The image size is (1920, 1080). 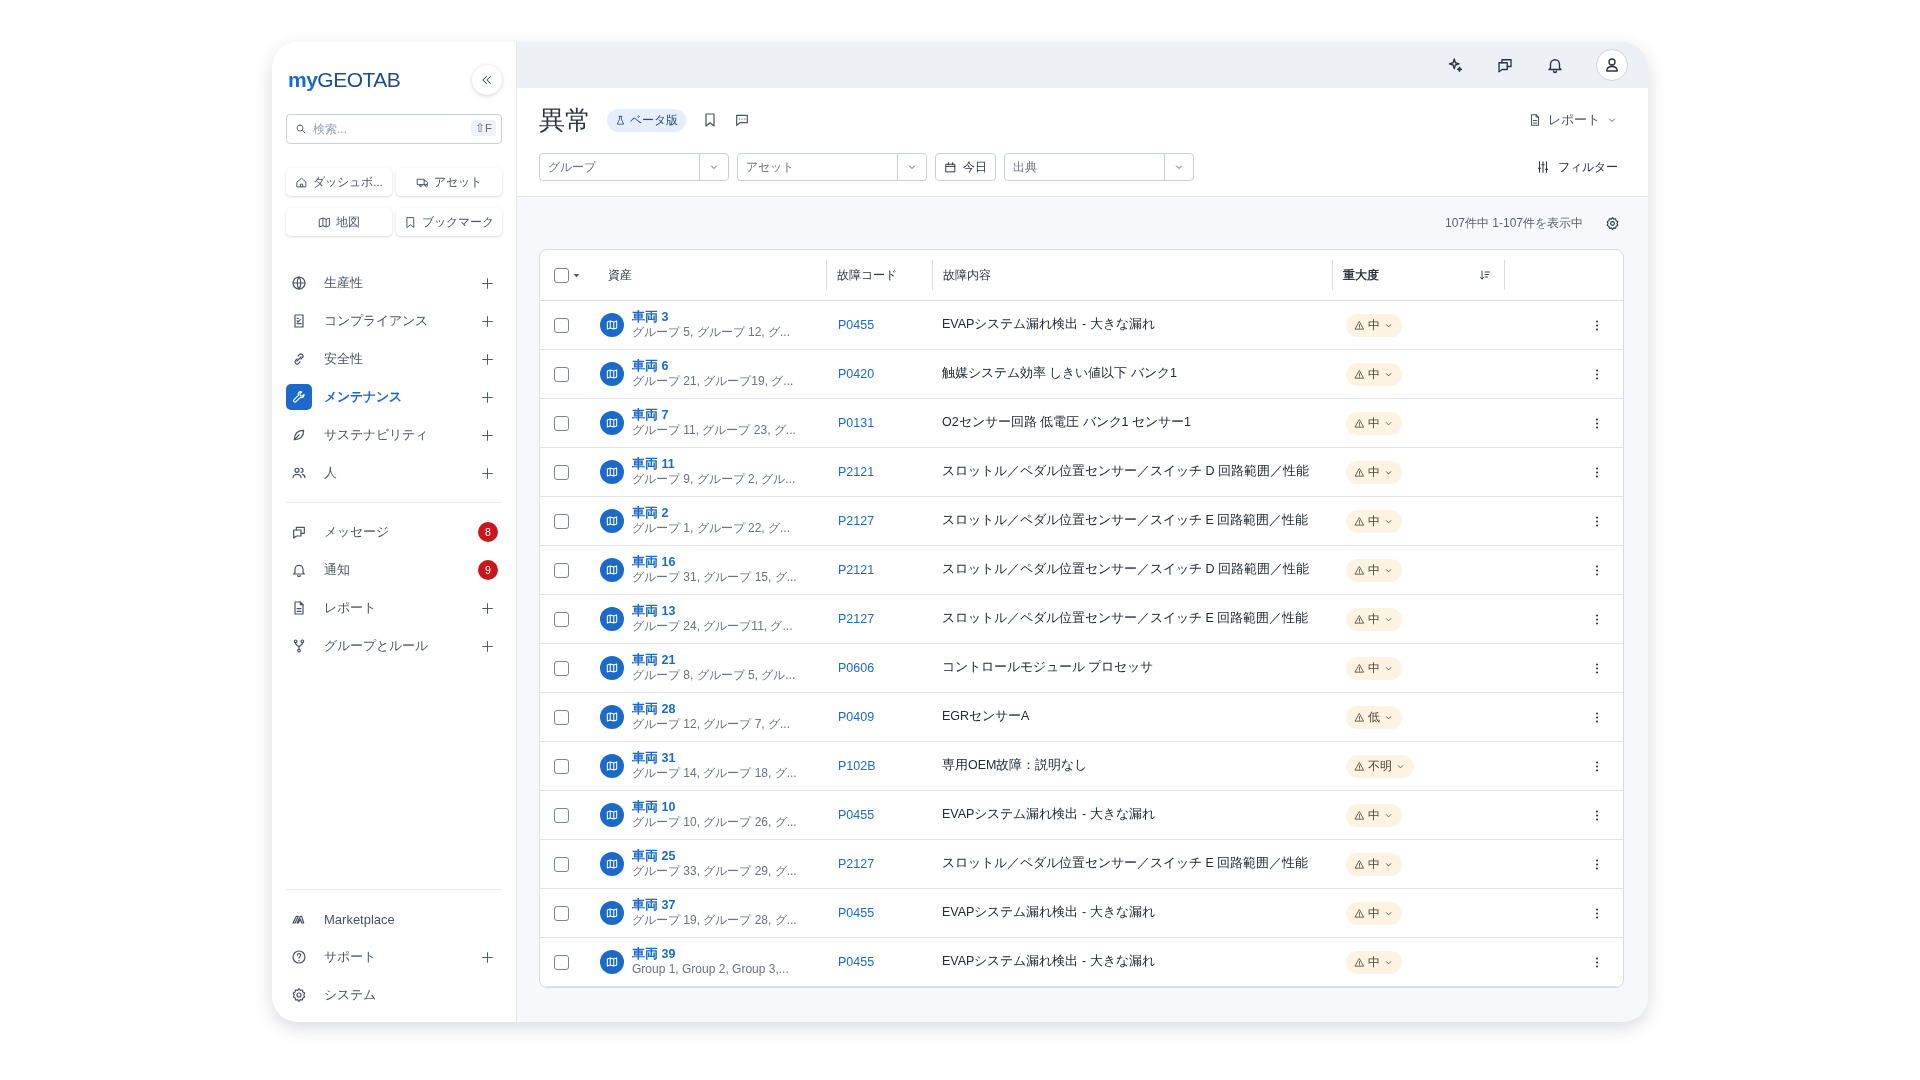 What do you see at coordinates (1555, 65) in the screenshot?
I see `bell-icon` at bounding box center [1555, 65].